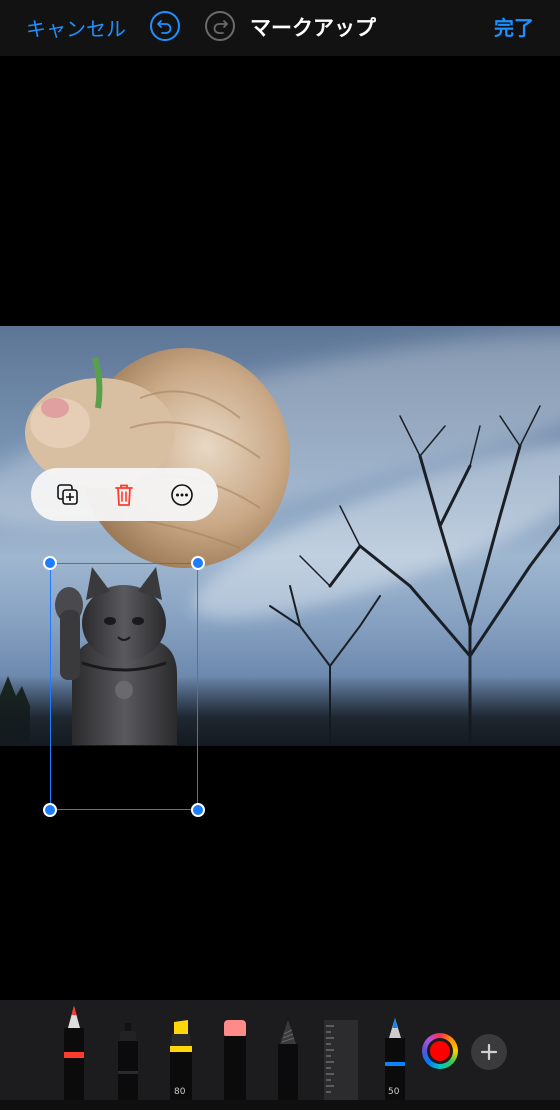  I want to click on monoline-tool, so click(128, 1061).